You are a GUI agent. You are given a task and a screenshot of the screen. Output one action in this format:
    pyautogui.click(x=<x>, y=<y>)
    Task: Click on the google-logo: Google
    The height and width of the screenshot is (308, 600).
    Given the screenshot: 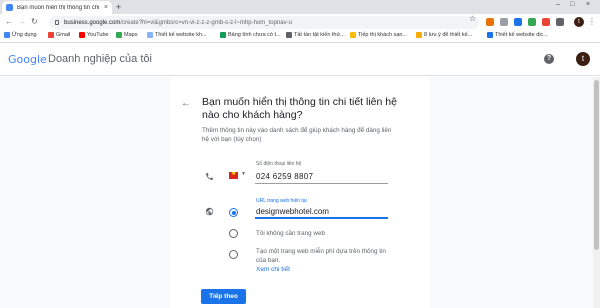 What is the action you would take?
    pyautogui.click(x=27, y=59)
    